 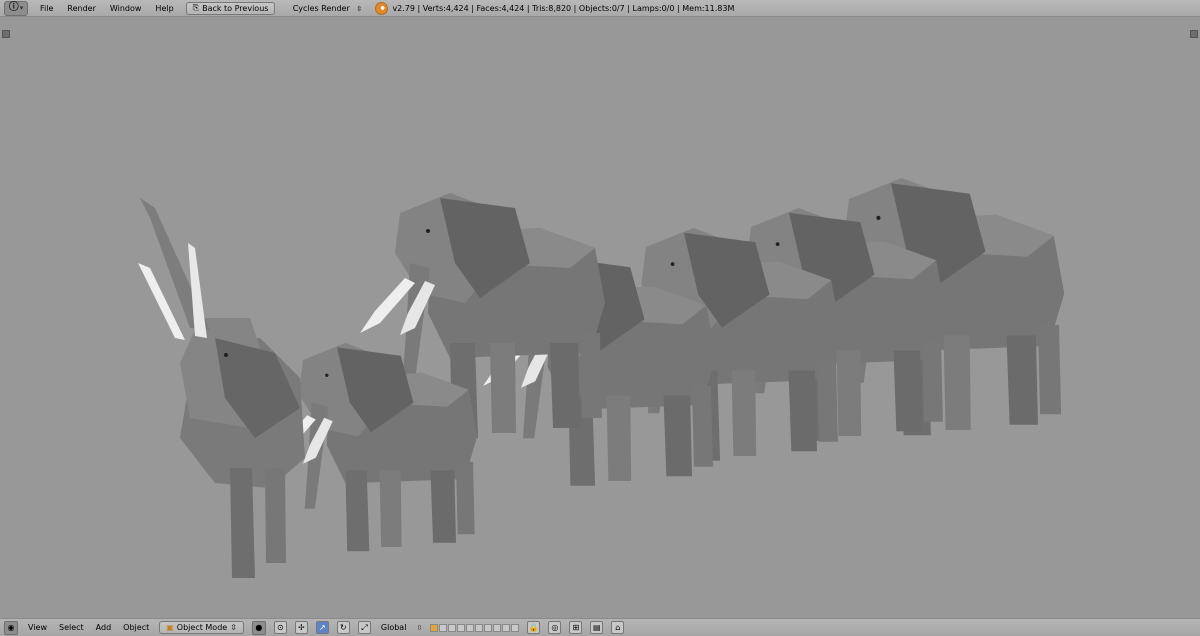 What do you see at coordinates (555, 627) in the screenshot?
I see `proportional-edit-icon: ◎` at bounding box center [555, 627].